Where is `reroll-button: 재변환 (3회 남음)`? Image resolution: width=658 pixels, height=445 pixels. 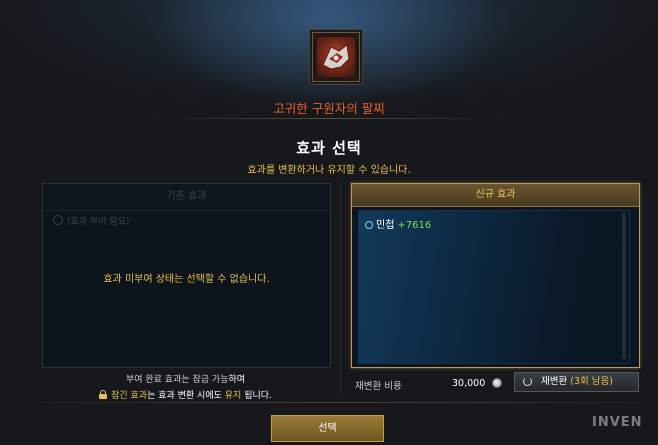
reroll-button: 재변환 (3회 남음) is located at coordinates (576, 382).